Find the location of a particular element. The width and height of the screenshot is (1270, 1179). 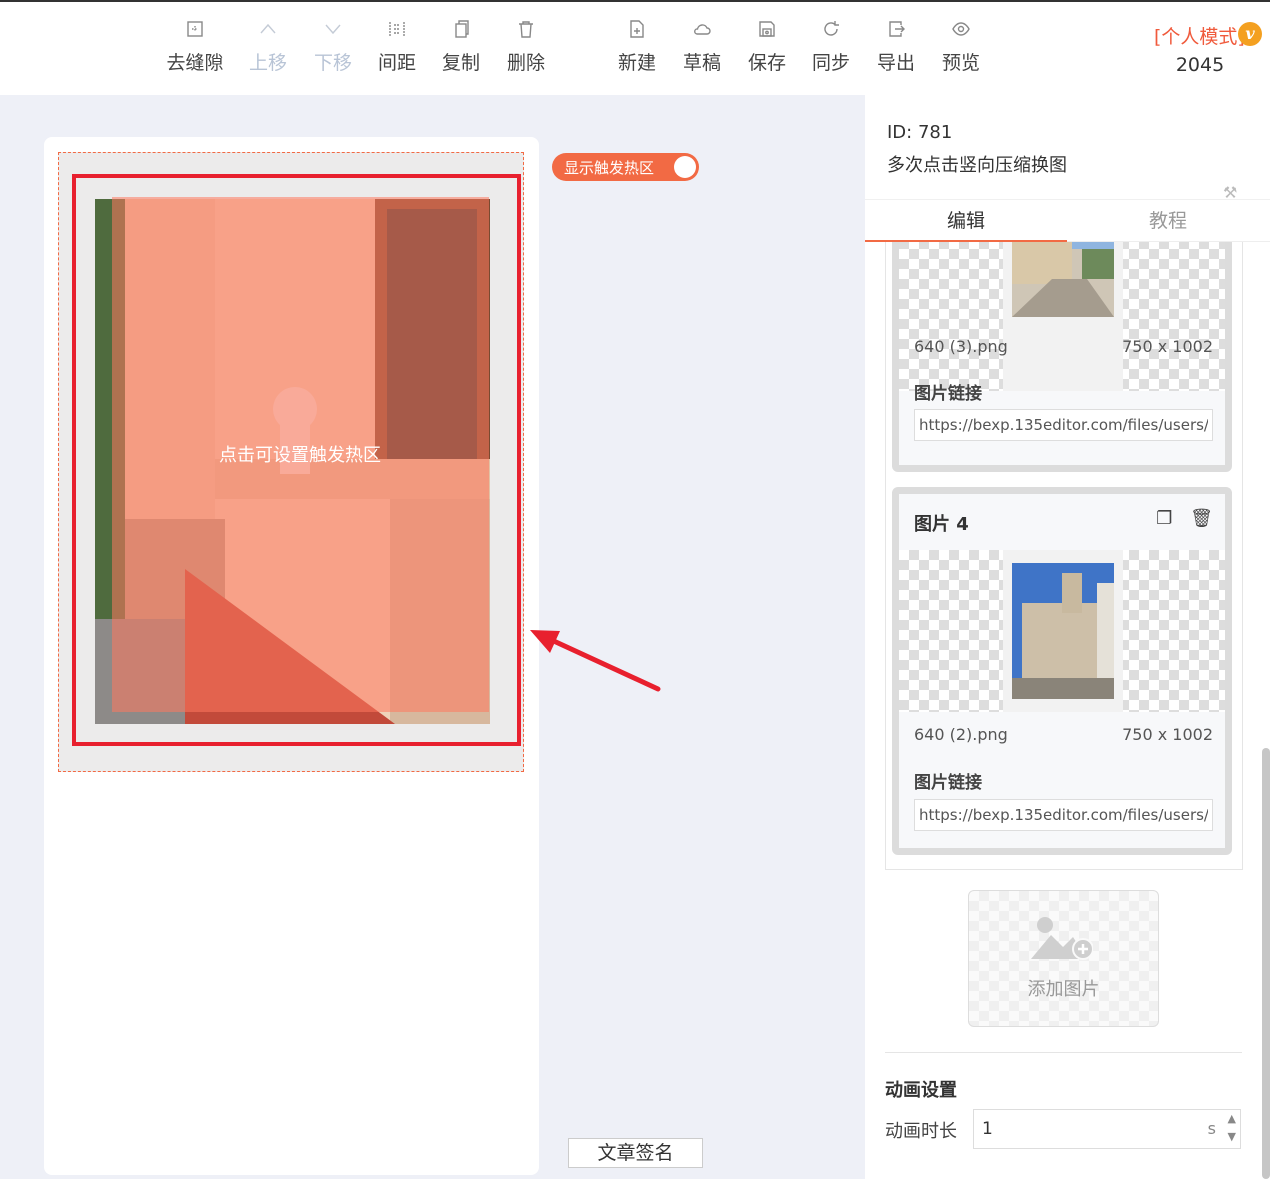

eye-icon is located at coordinates (961, 32).